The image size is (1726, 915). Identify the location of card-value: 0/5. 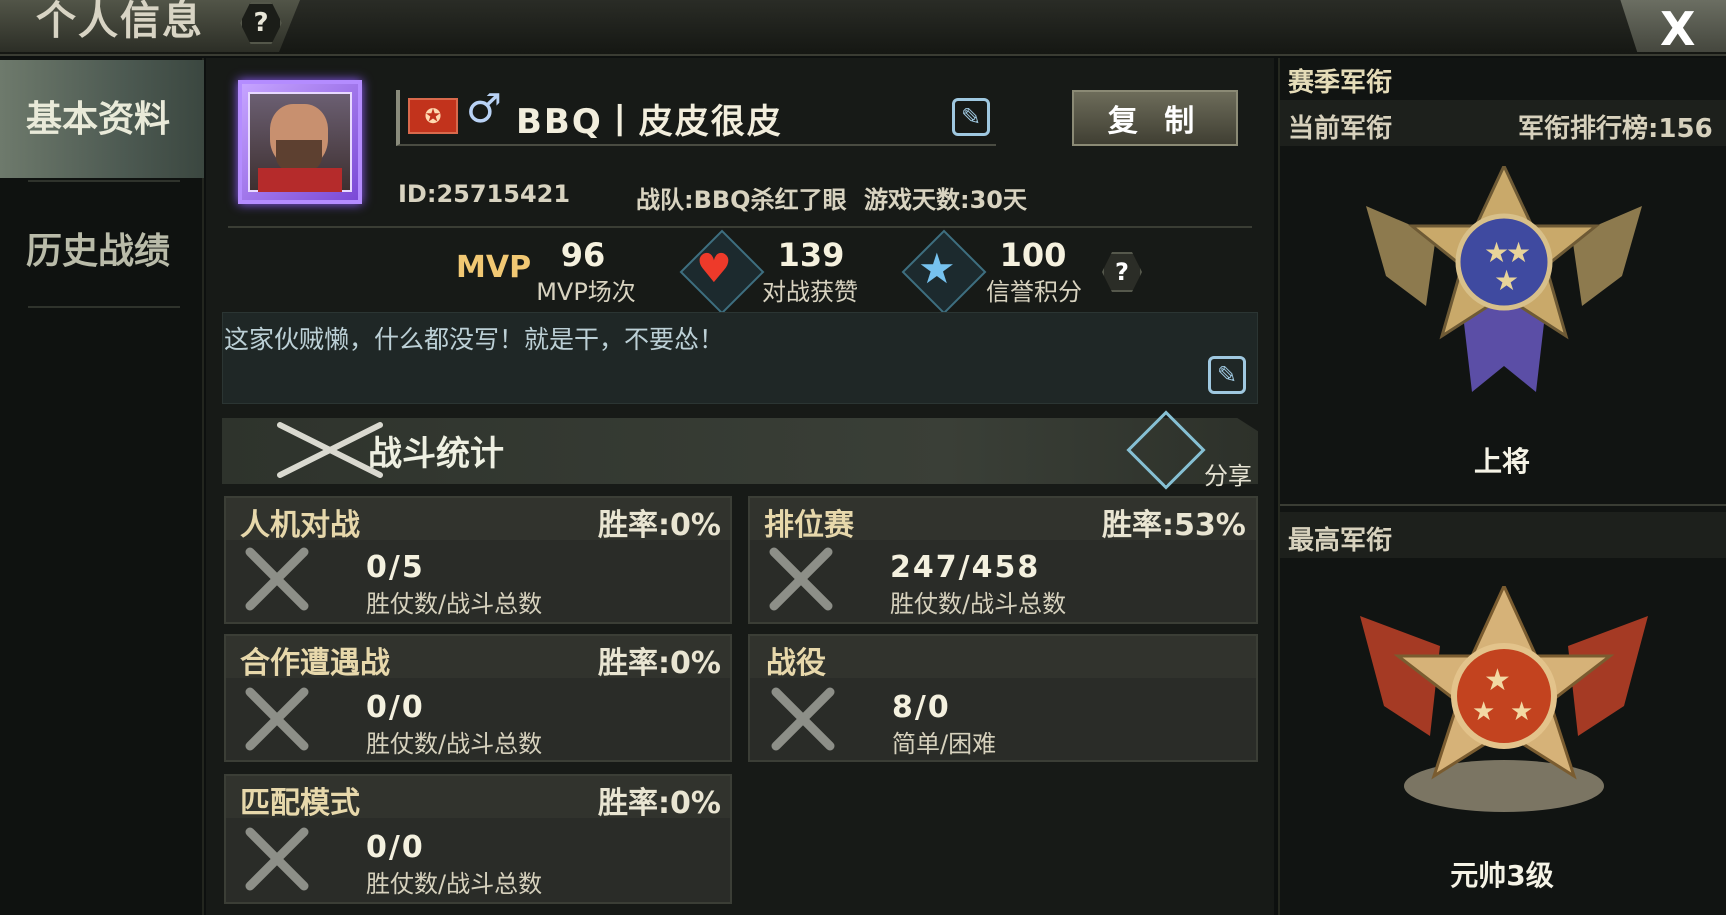
(395, 567).